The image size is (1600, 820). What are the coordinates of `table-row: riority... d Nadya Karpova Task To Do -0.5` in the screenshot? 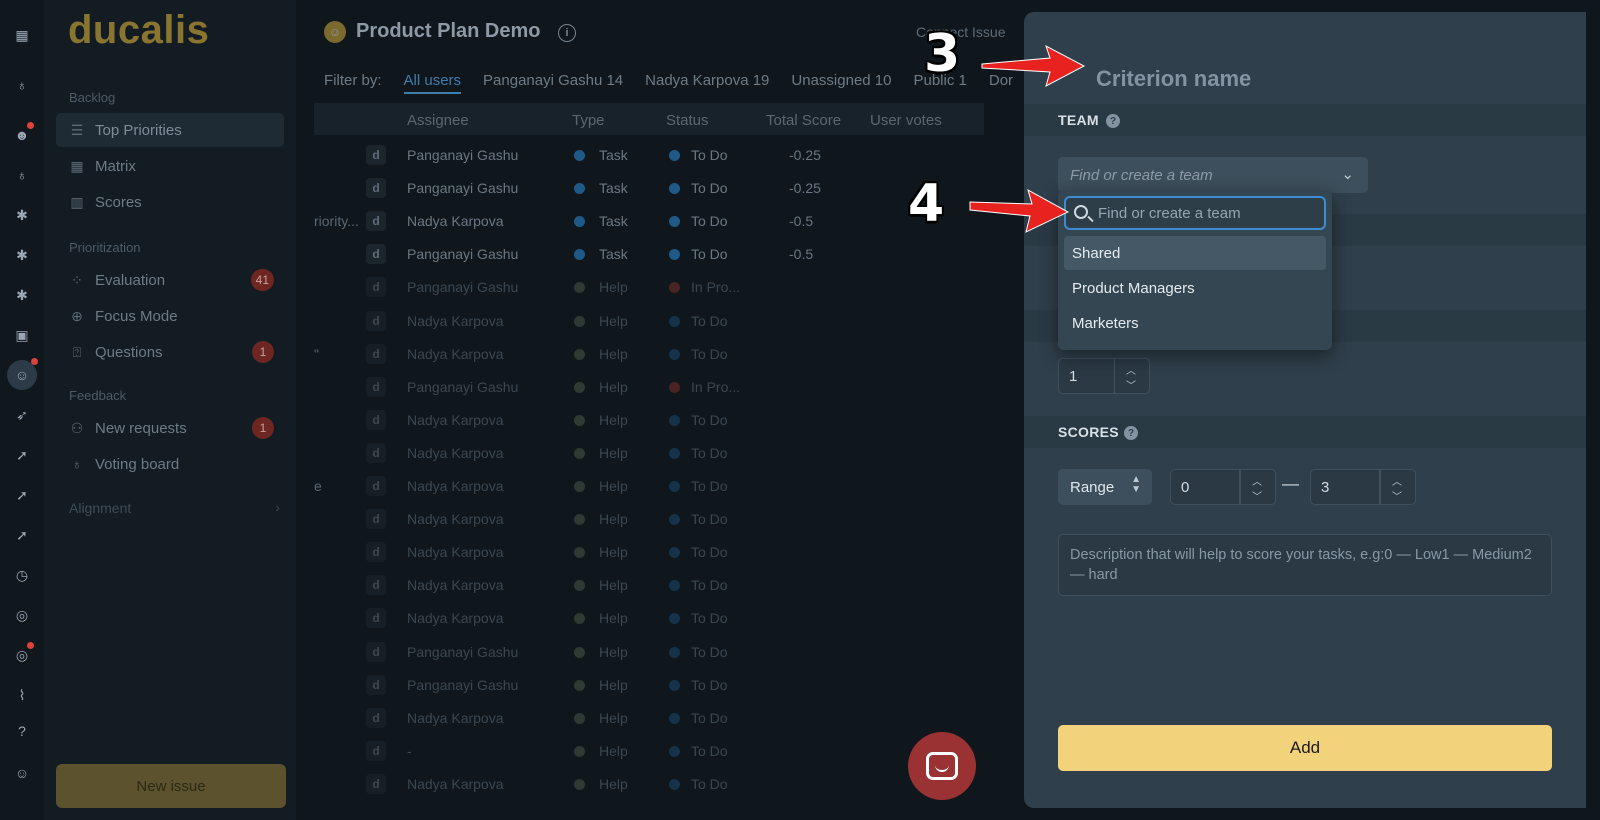 It's located at (649, 220).